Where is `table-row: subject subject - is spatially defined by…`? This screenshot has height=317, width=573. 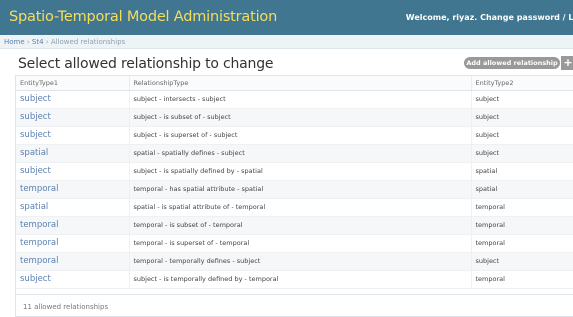 table-row: subject subject - is spatially defined by… is located at coordinates (294, 171).